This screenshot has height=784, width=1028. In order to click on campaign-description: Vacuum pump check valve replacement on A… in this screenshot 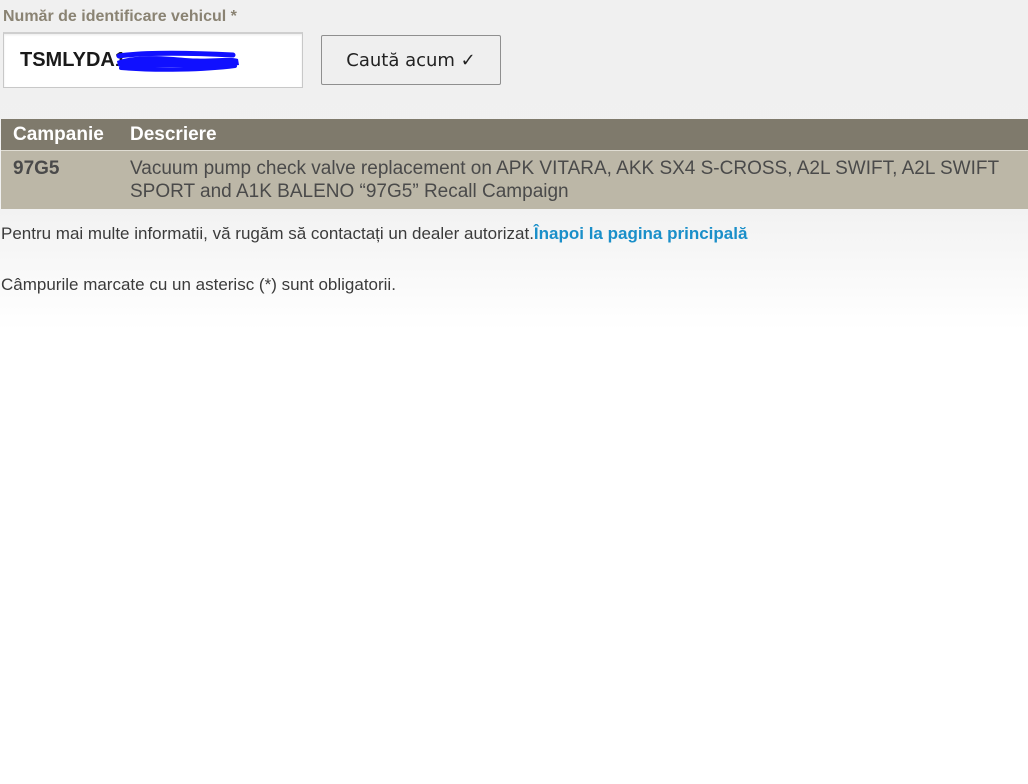, I will do `click(573, 179)`.